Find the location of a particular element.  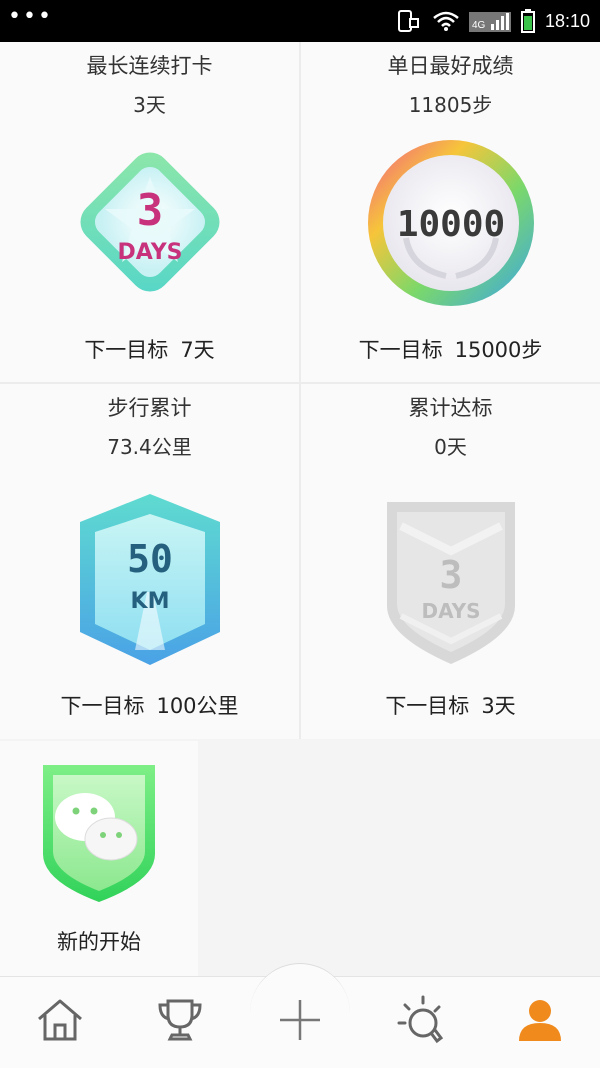

streak-3-days-badge-icon: 3 DAYS is located at coordinates (149, 222).